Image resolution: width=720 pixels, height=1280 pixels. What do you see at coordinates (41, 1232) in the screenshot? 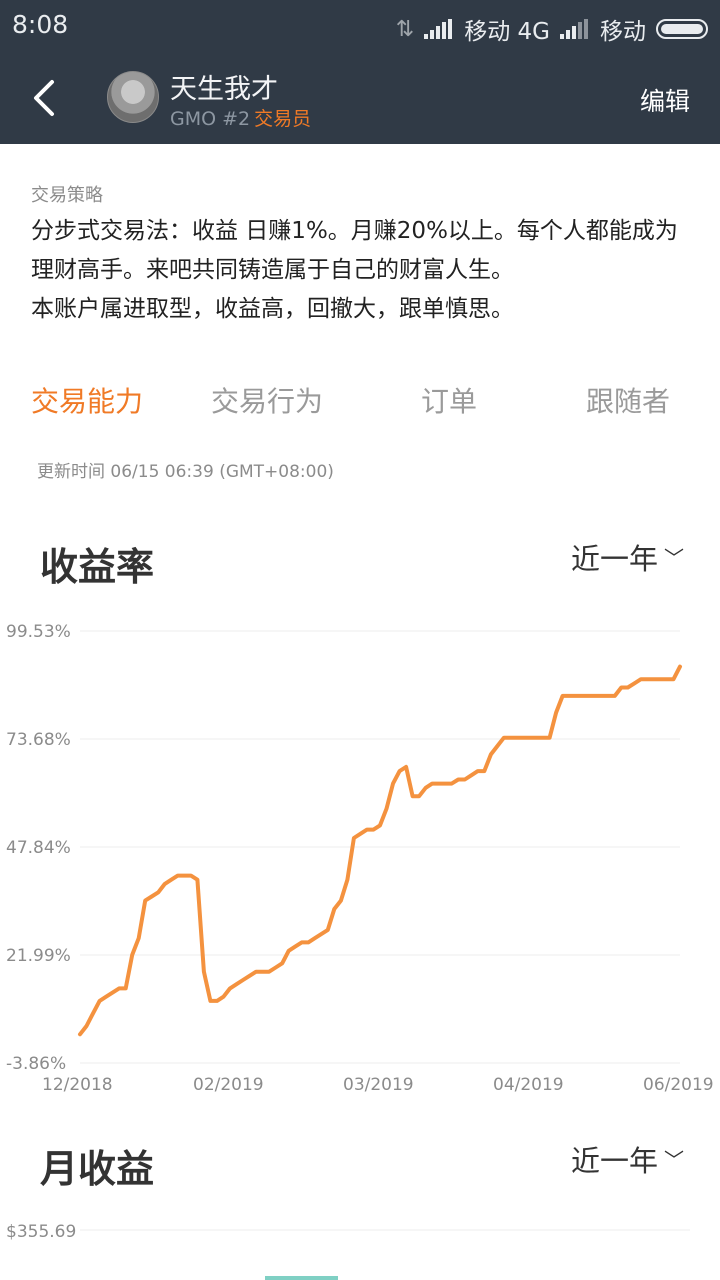
I see `monthly-y-tick: $355.69` at bounding box center [41, 1232].